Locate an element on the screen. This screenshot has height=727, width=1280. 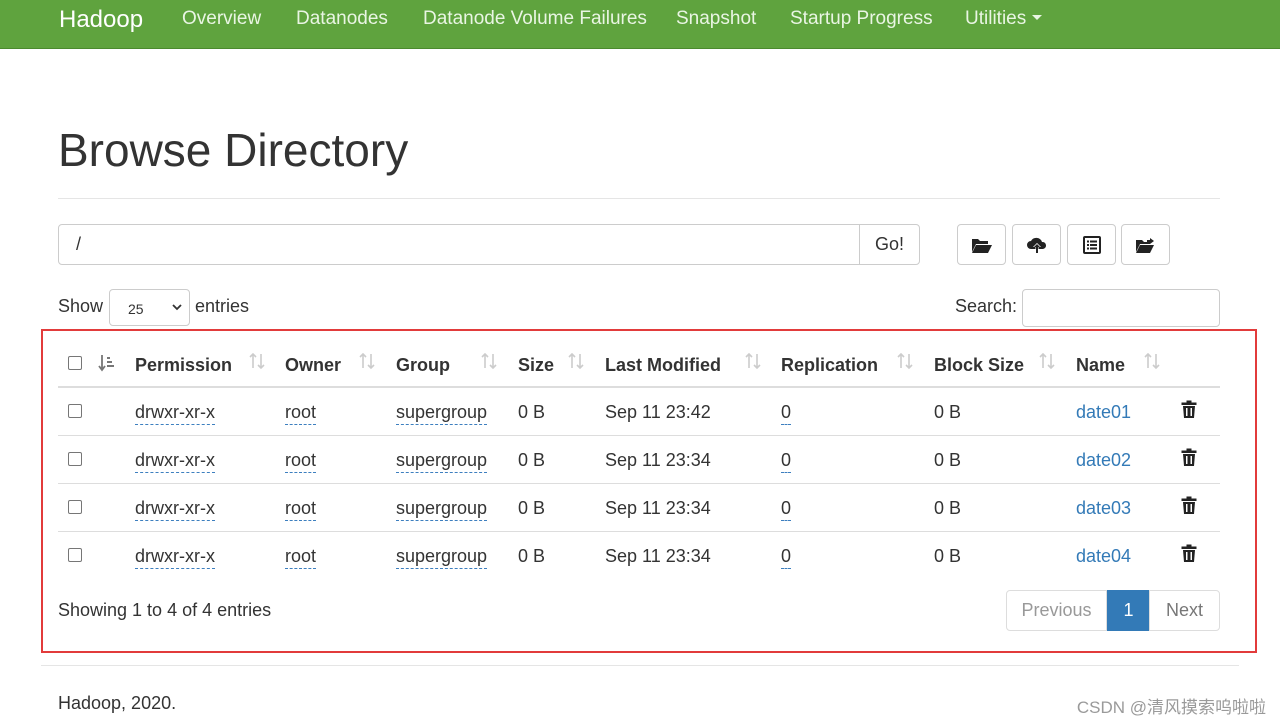
cloud-upload-icon is located at coordinates (1036, 245).